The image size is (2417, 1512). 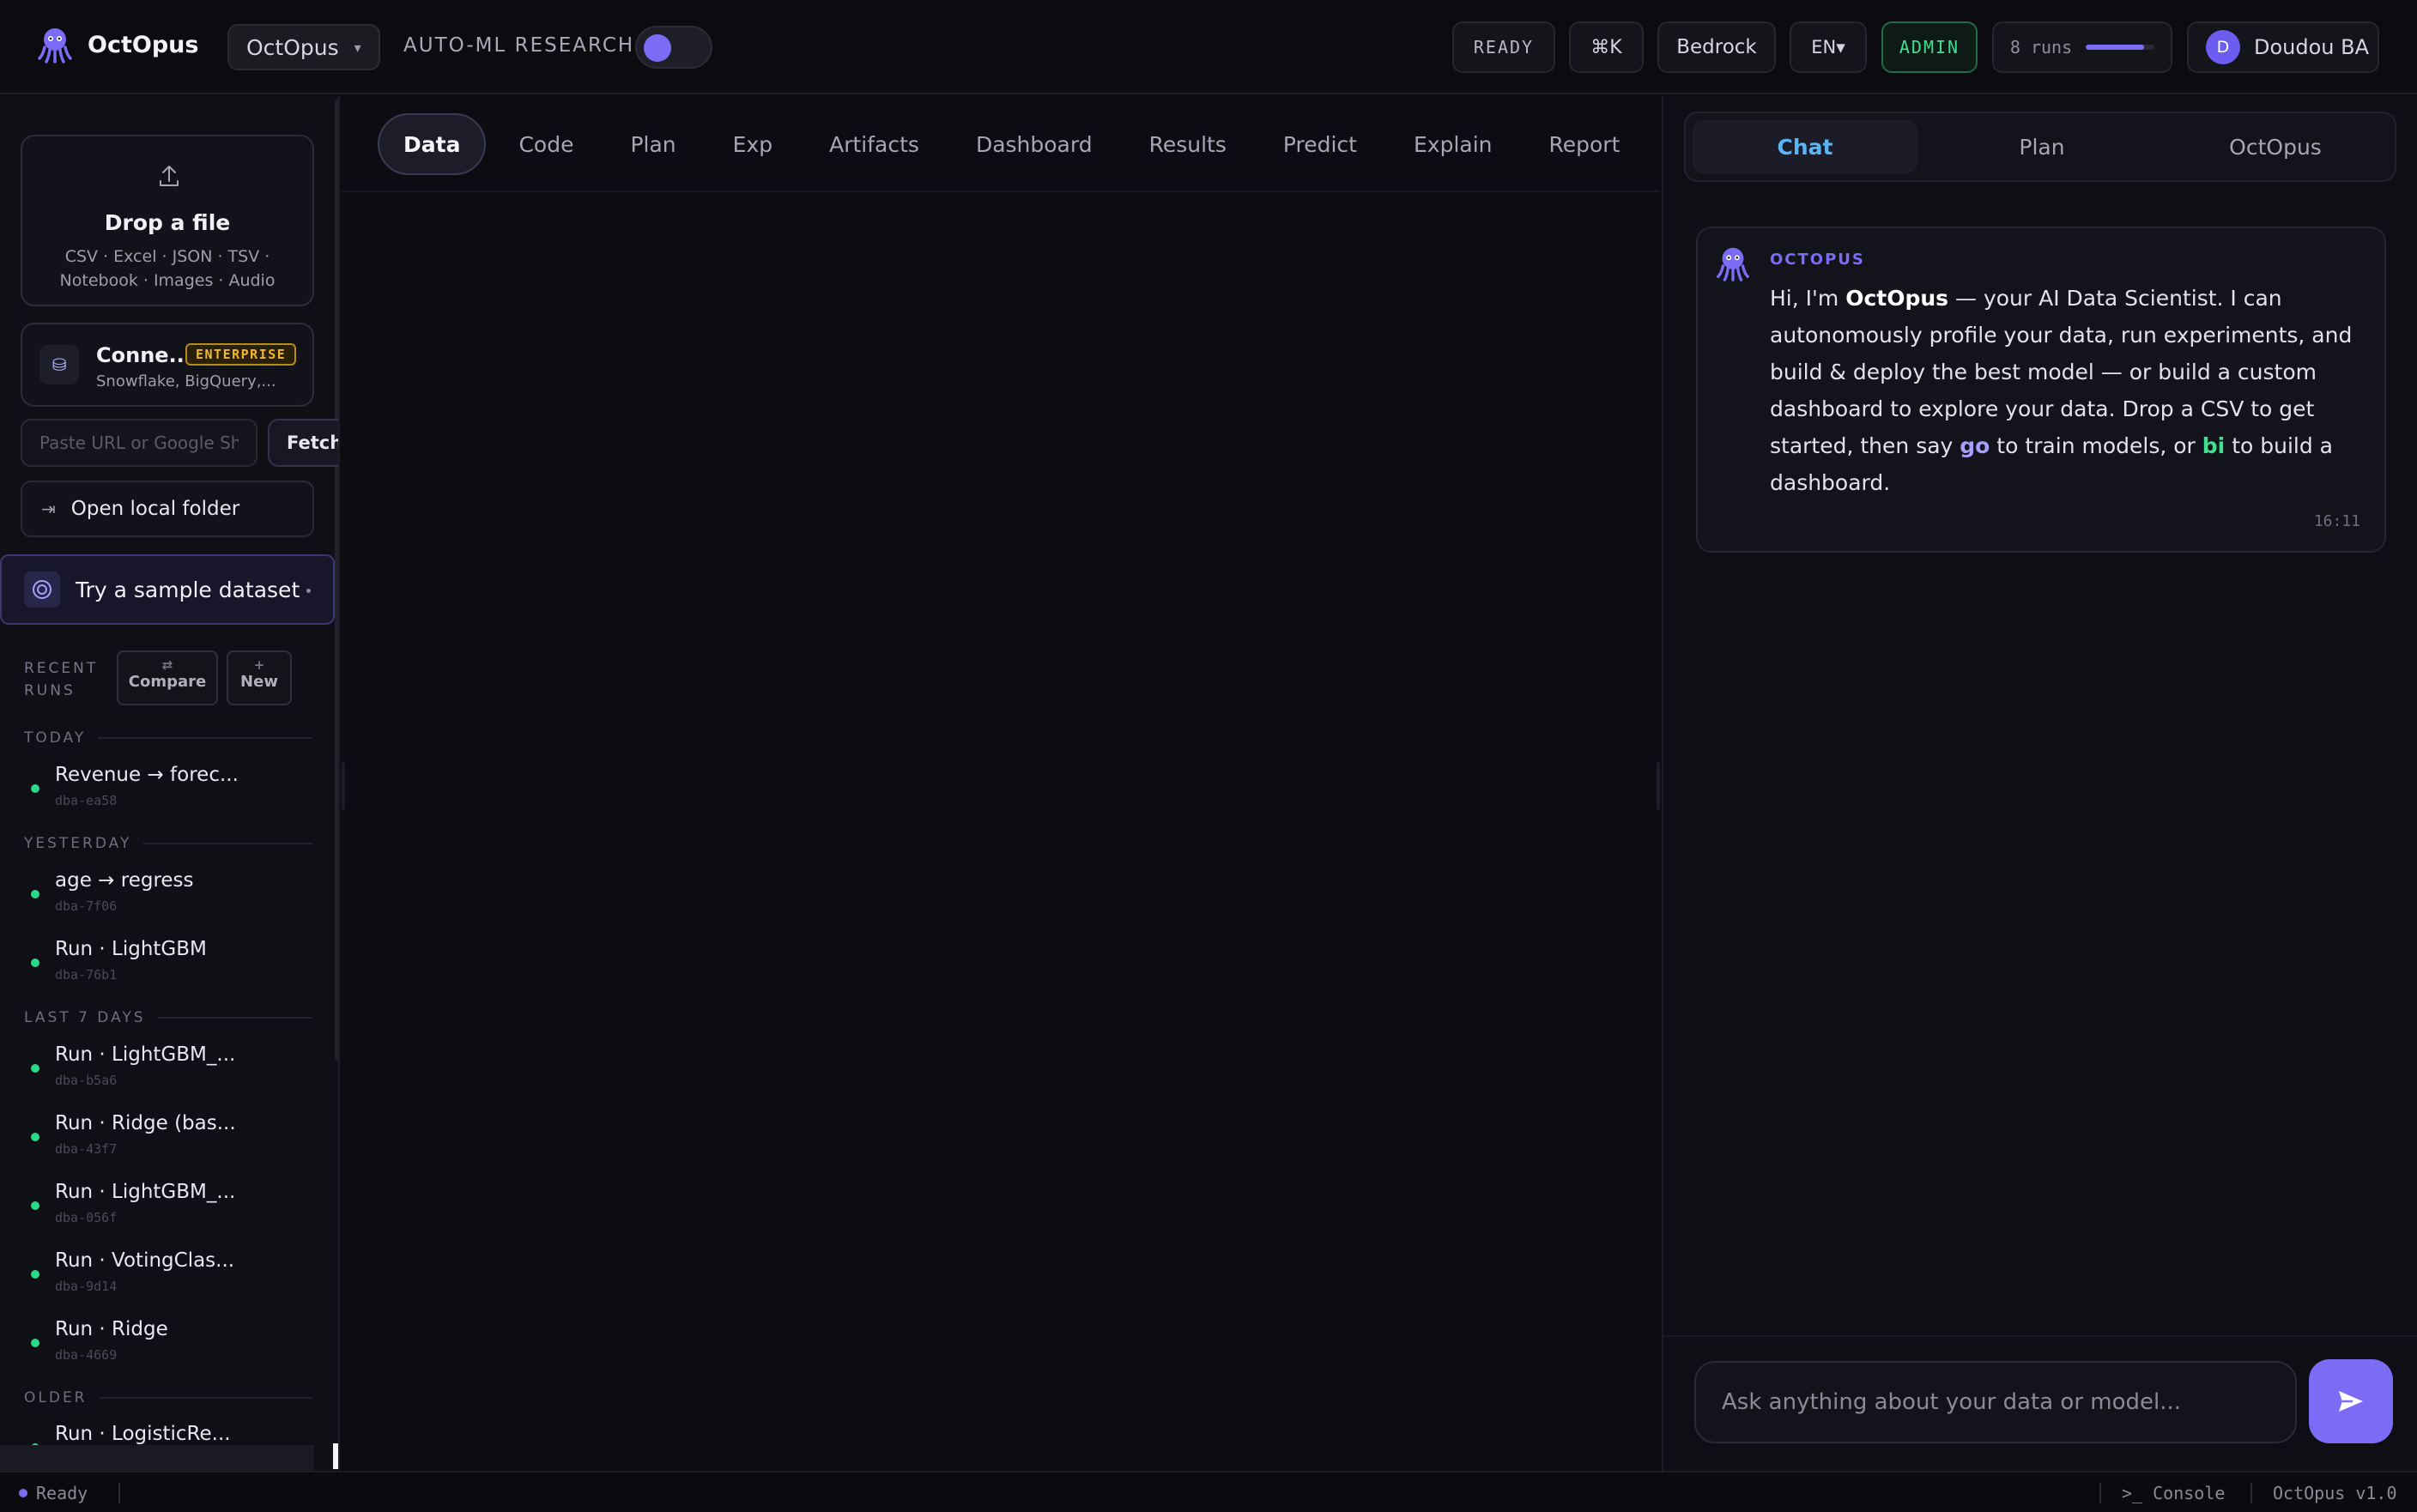 What do you see at coordinates (343, 786) in the screenshot?
I see `resize-handle-left` at bounding box center [343, 786].